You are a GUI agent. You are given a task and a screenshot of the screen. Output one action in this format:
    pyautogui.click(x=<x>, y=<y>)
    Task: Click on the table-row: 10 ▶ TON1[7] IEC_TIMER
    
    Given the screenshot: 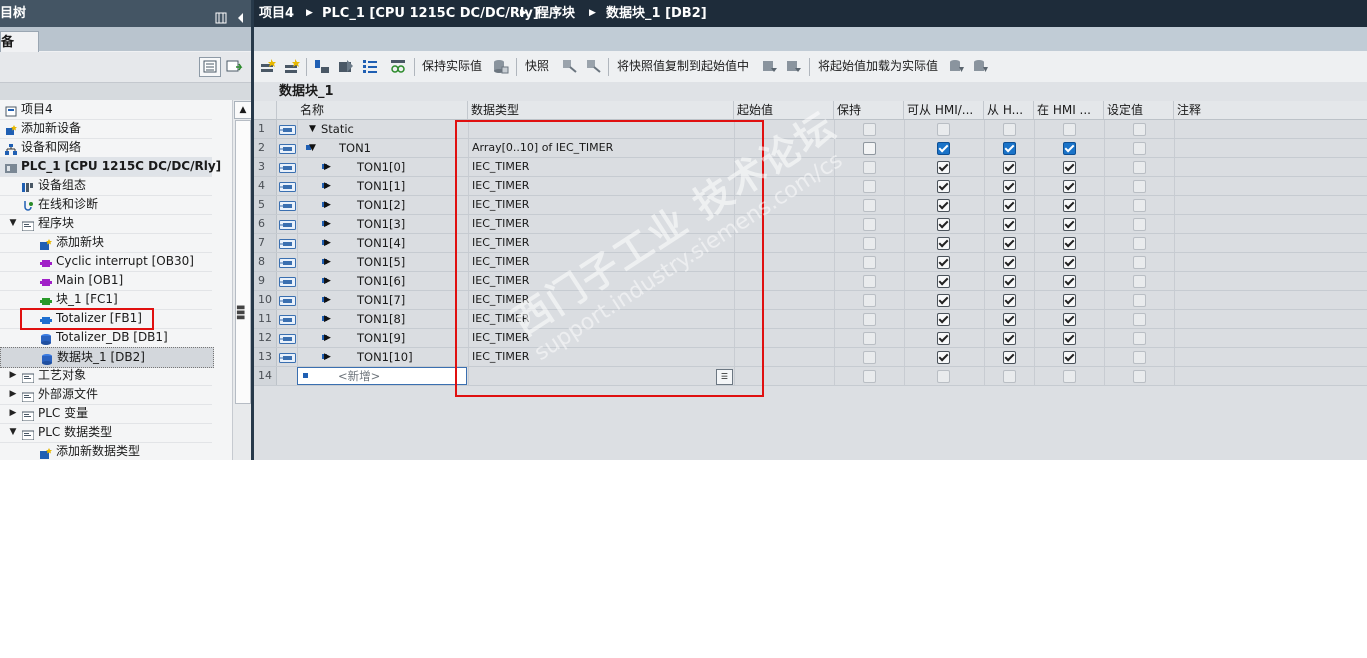 What is the action you would take?
    pyautogui.click(x=810, y=300)
    